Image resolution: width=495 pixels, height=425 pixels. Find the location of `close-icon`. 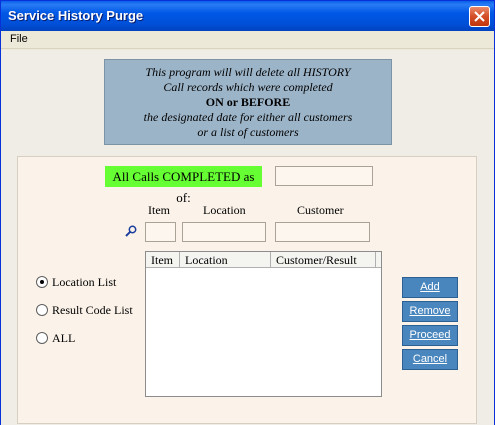

close-icon is located at coordinates (479, 16).